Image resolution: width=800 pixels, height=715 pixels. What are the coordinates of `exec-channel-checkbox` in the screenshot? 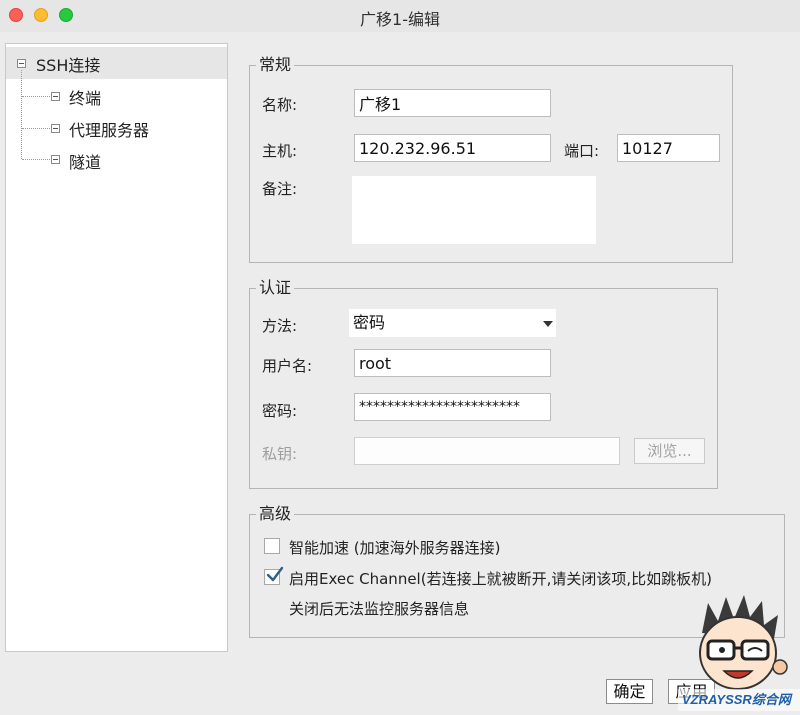 It's located at (274, 575).